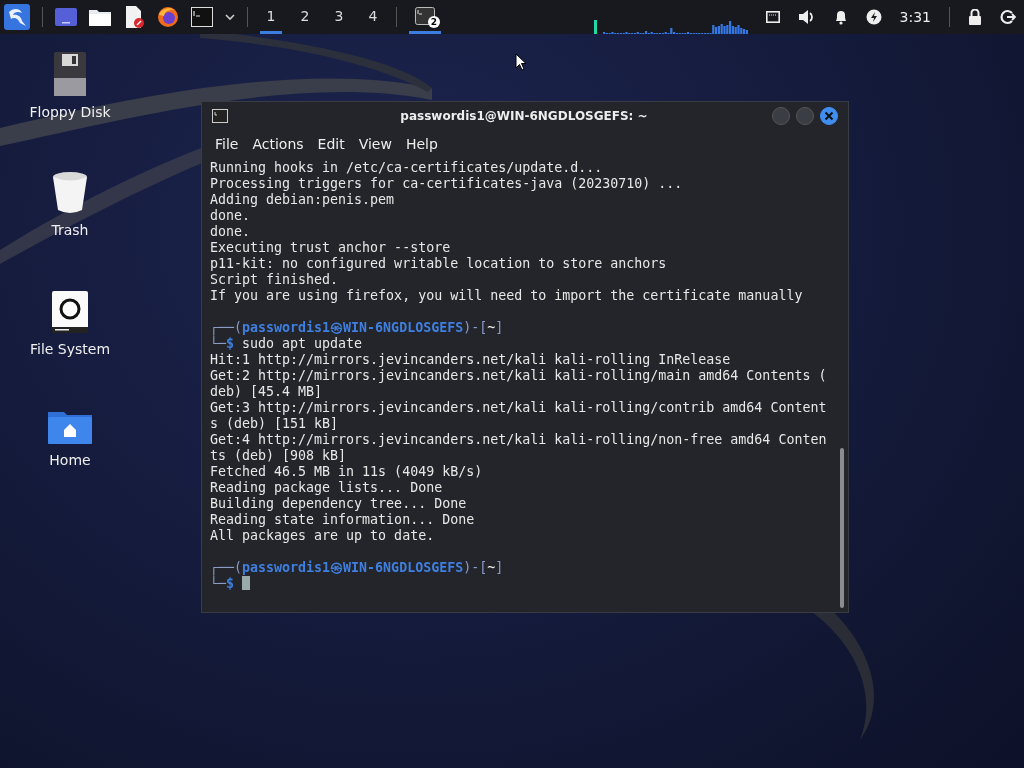  I want to click on terminal-output-line: Get:3 http://mirrors.jevincanders.net/kali kali-rolling/contrib amd64 Contents (deb) [151 kB], so click(518, 416).